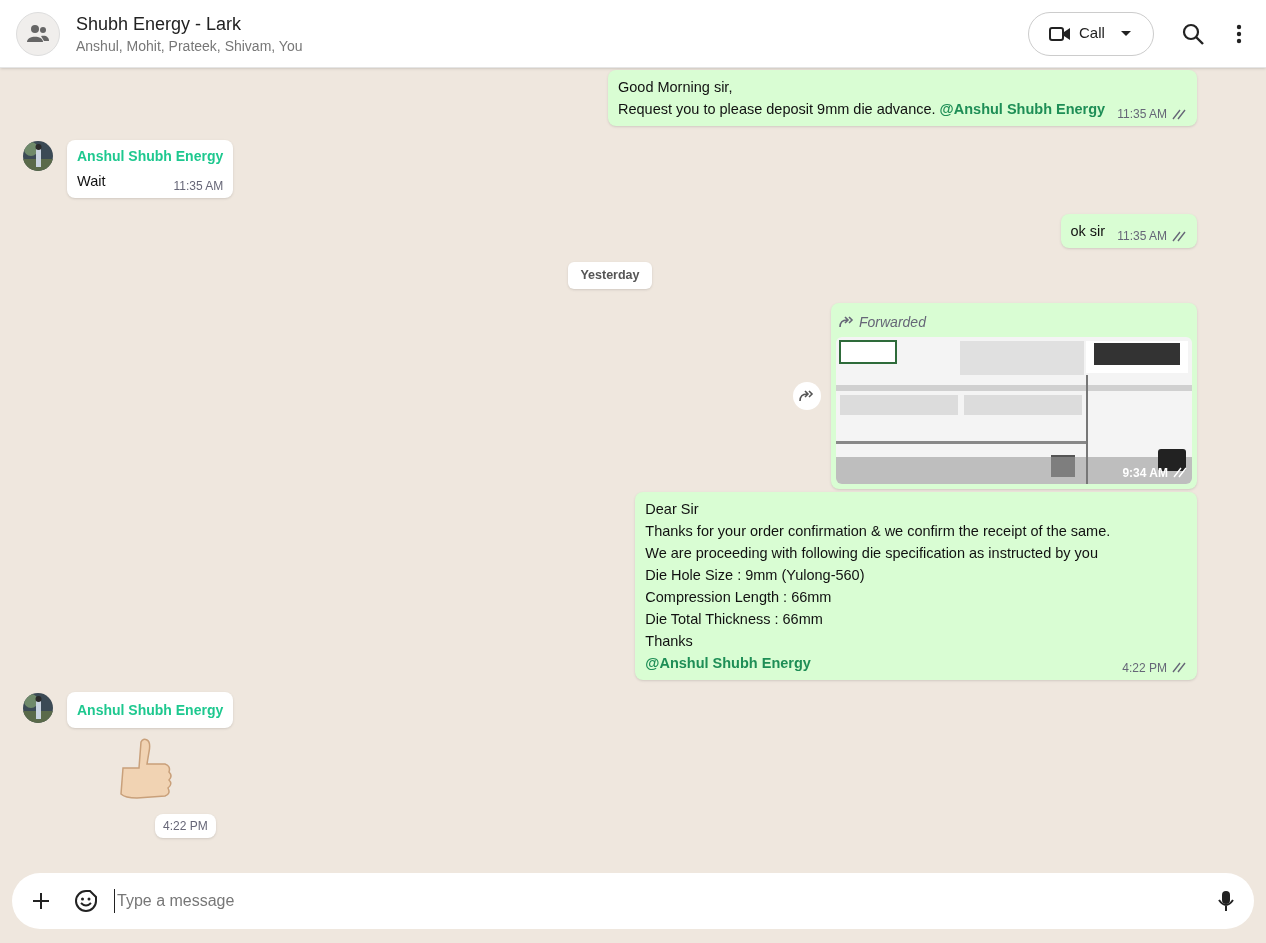 The image size is (1266, 943). I want to click on message-text: Wait, so click(91, 181).